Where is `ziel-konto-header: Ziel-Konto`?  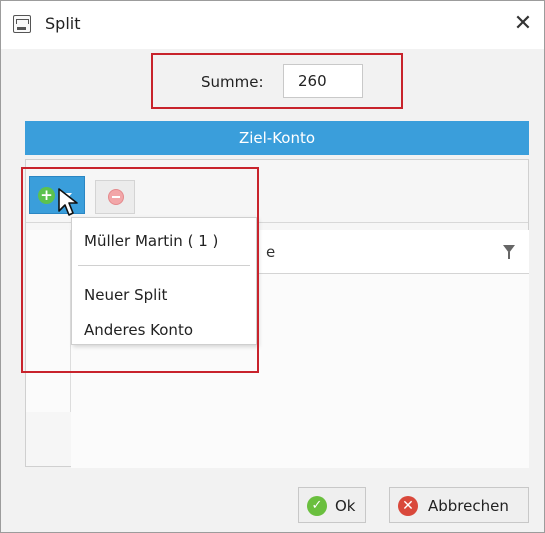
ziel-konto-header: Ziel-Konto is located at coordinates (277, 138).